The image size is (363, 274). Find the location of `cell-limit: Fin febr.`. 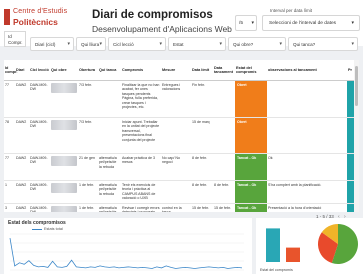

cell-limit: Fin febr. is located at coordinates (202, 99).